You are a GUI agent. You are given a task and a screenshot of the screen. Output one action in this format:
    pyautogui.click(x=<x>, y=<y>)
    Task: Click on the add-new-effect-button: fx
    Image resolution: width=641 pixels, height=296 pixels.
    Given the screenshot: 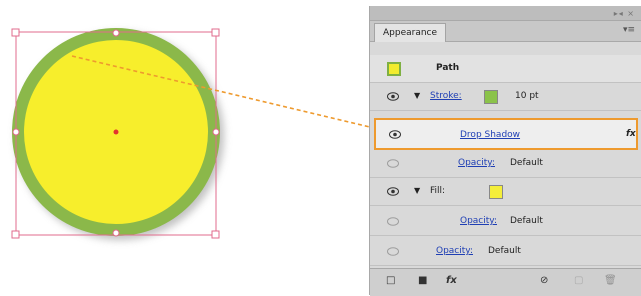 What is the action you would take?
    pyautogui.click(x=451, y=280)
    